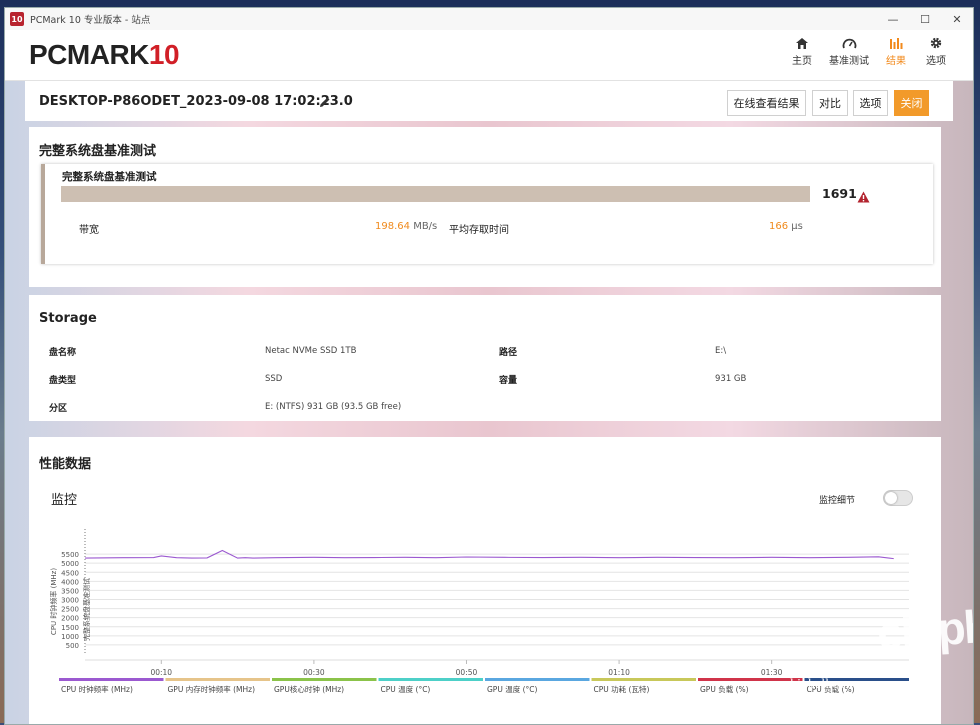 This screenshot has width=980, height=725. Describe the element at coordinates (70, 573) in the screenshot. I see `y-tick-label: 4500` at that location.